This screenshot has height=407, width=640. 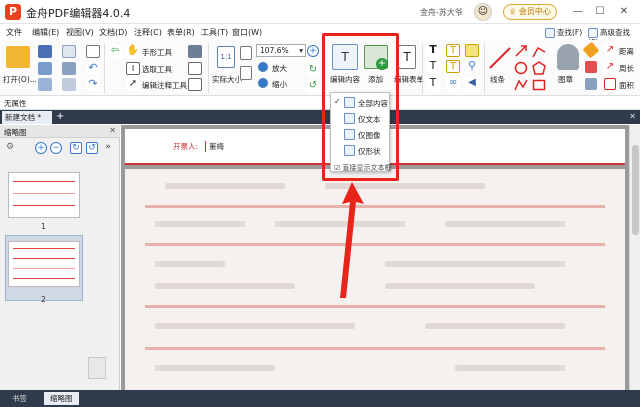 What do you see at coordinates (214, 32) in the screenshot?
I see `menu-tools: 工具(T)` at bounding box center [214, 32].